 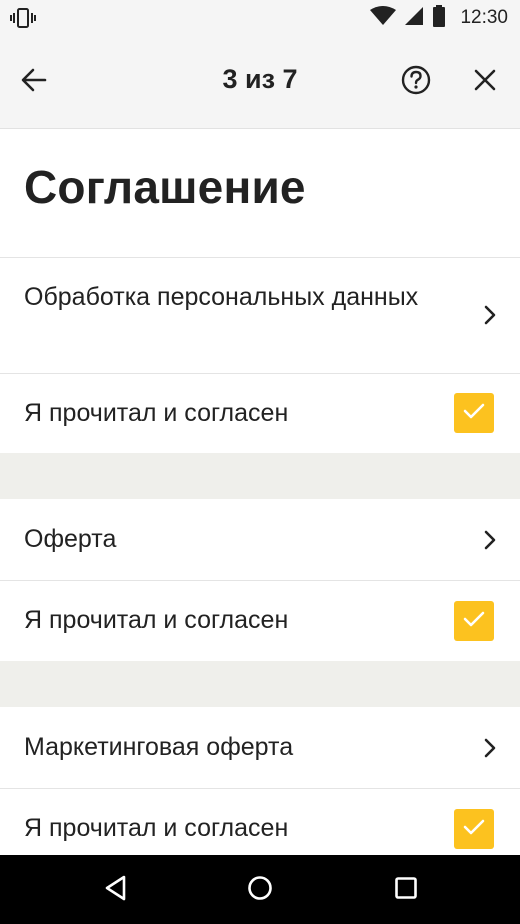 I want to click on consent-row-marketing-offer: Я прочитал и согласен, so click(x=260, y=822).